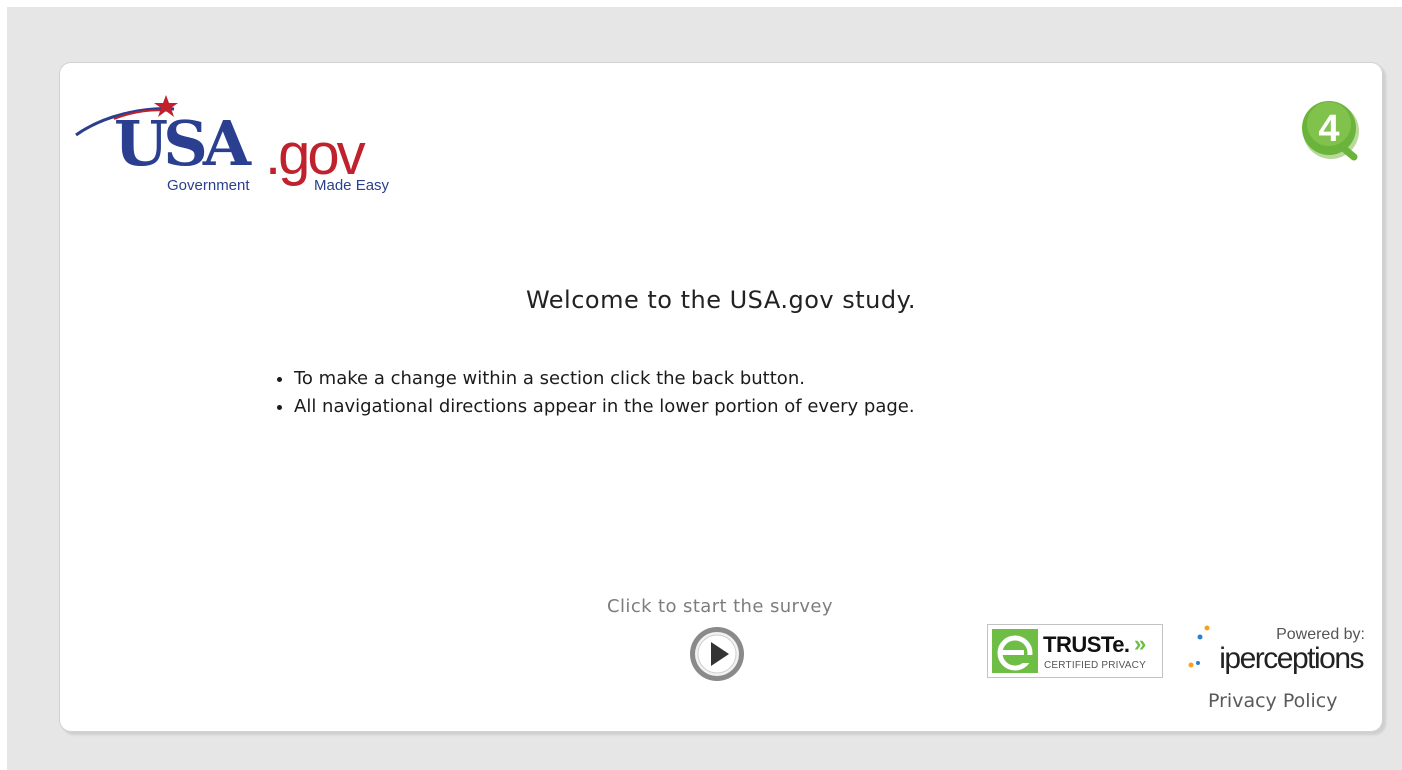 The height and width of the screenshot is (770, 1402). I want to click on welcome-heading: Welcome to the USA.gov study., so click(721, 300).